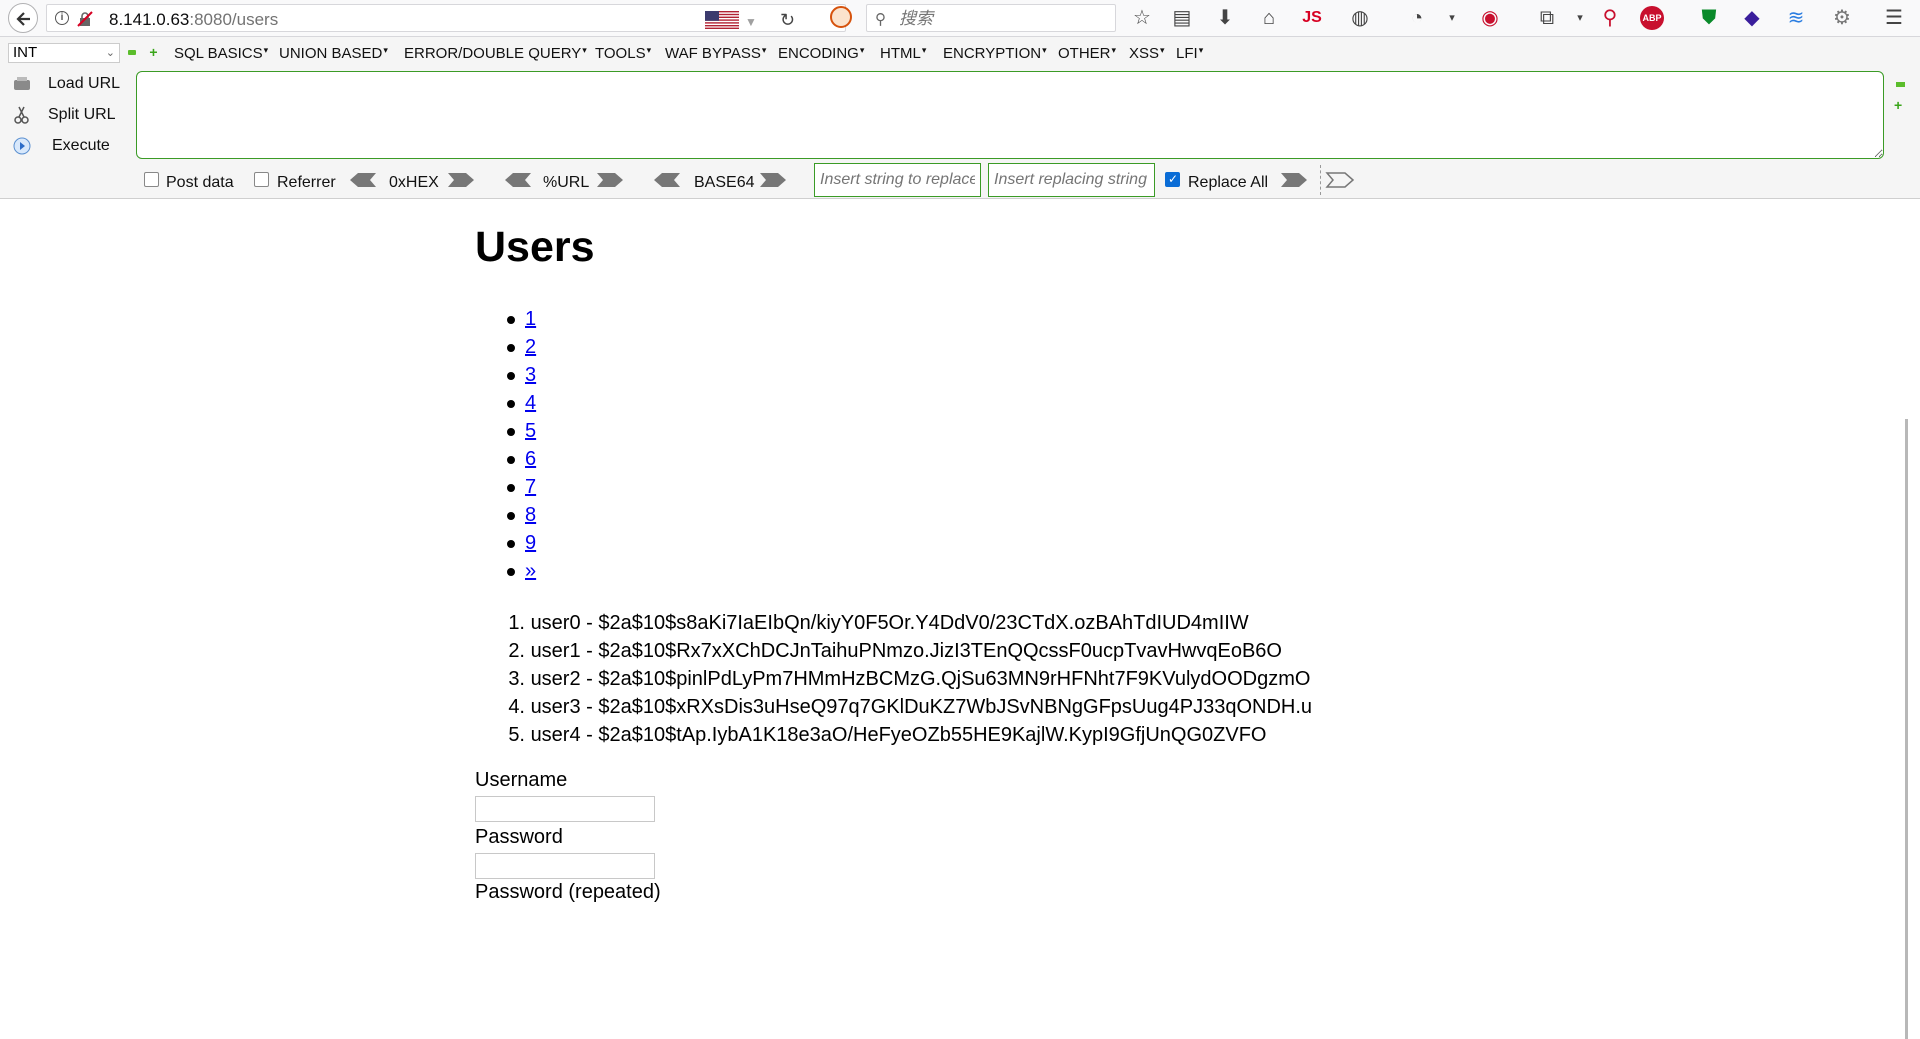 This screenshot has width=1920, height=1039. What do you see at coordinates (518, 180) in the screenshot?
I see `url-decode-arrow-icon` at bounding box center [518, 180].